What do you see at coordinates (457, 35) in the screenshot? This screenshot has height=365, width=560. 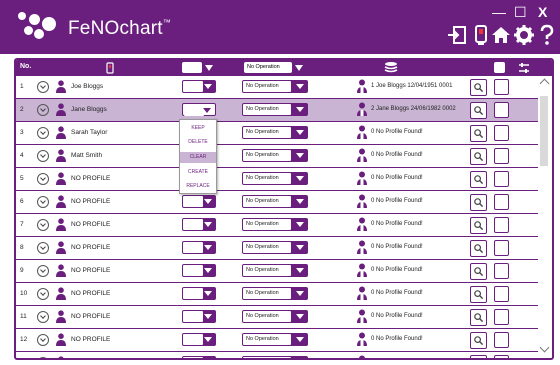 I see `logout-icon` at bounding box center [457, 35].